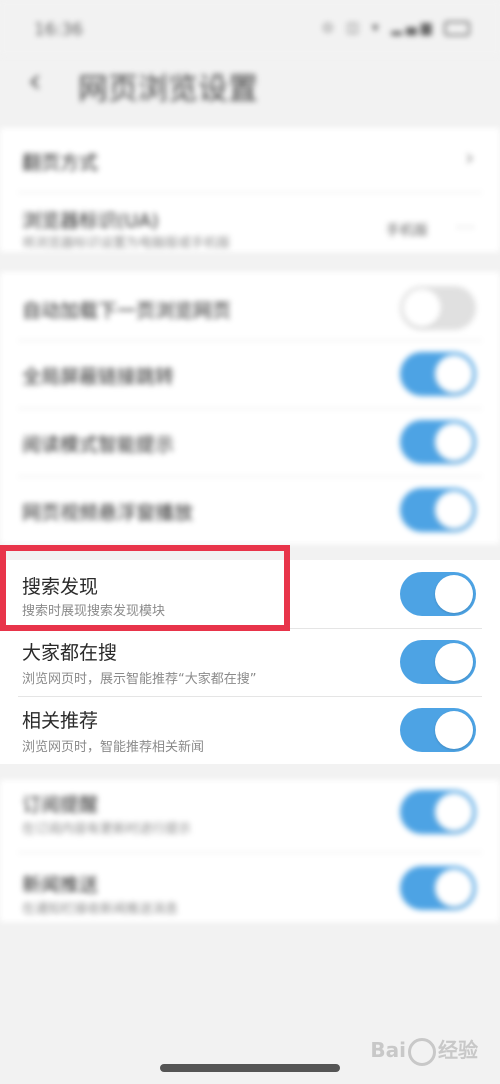 This screenshot has width=500, height=1084. I want to click on page-title: 网页浏览设置, so click(168, 89).